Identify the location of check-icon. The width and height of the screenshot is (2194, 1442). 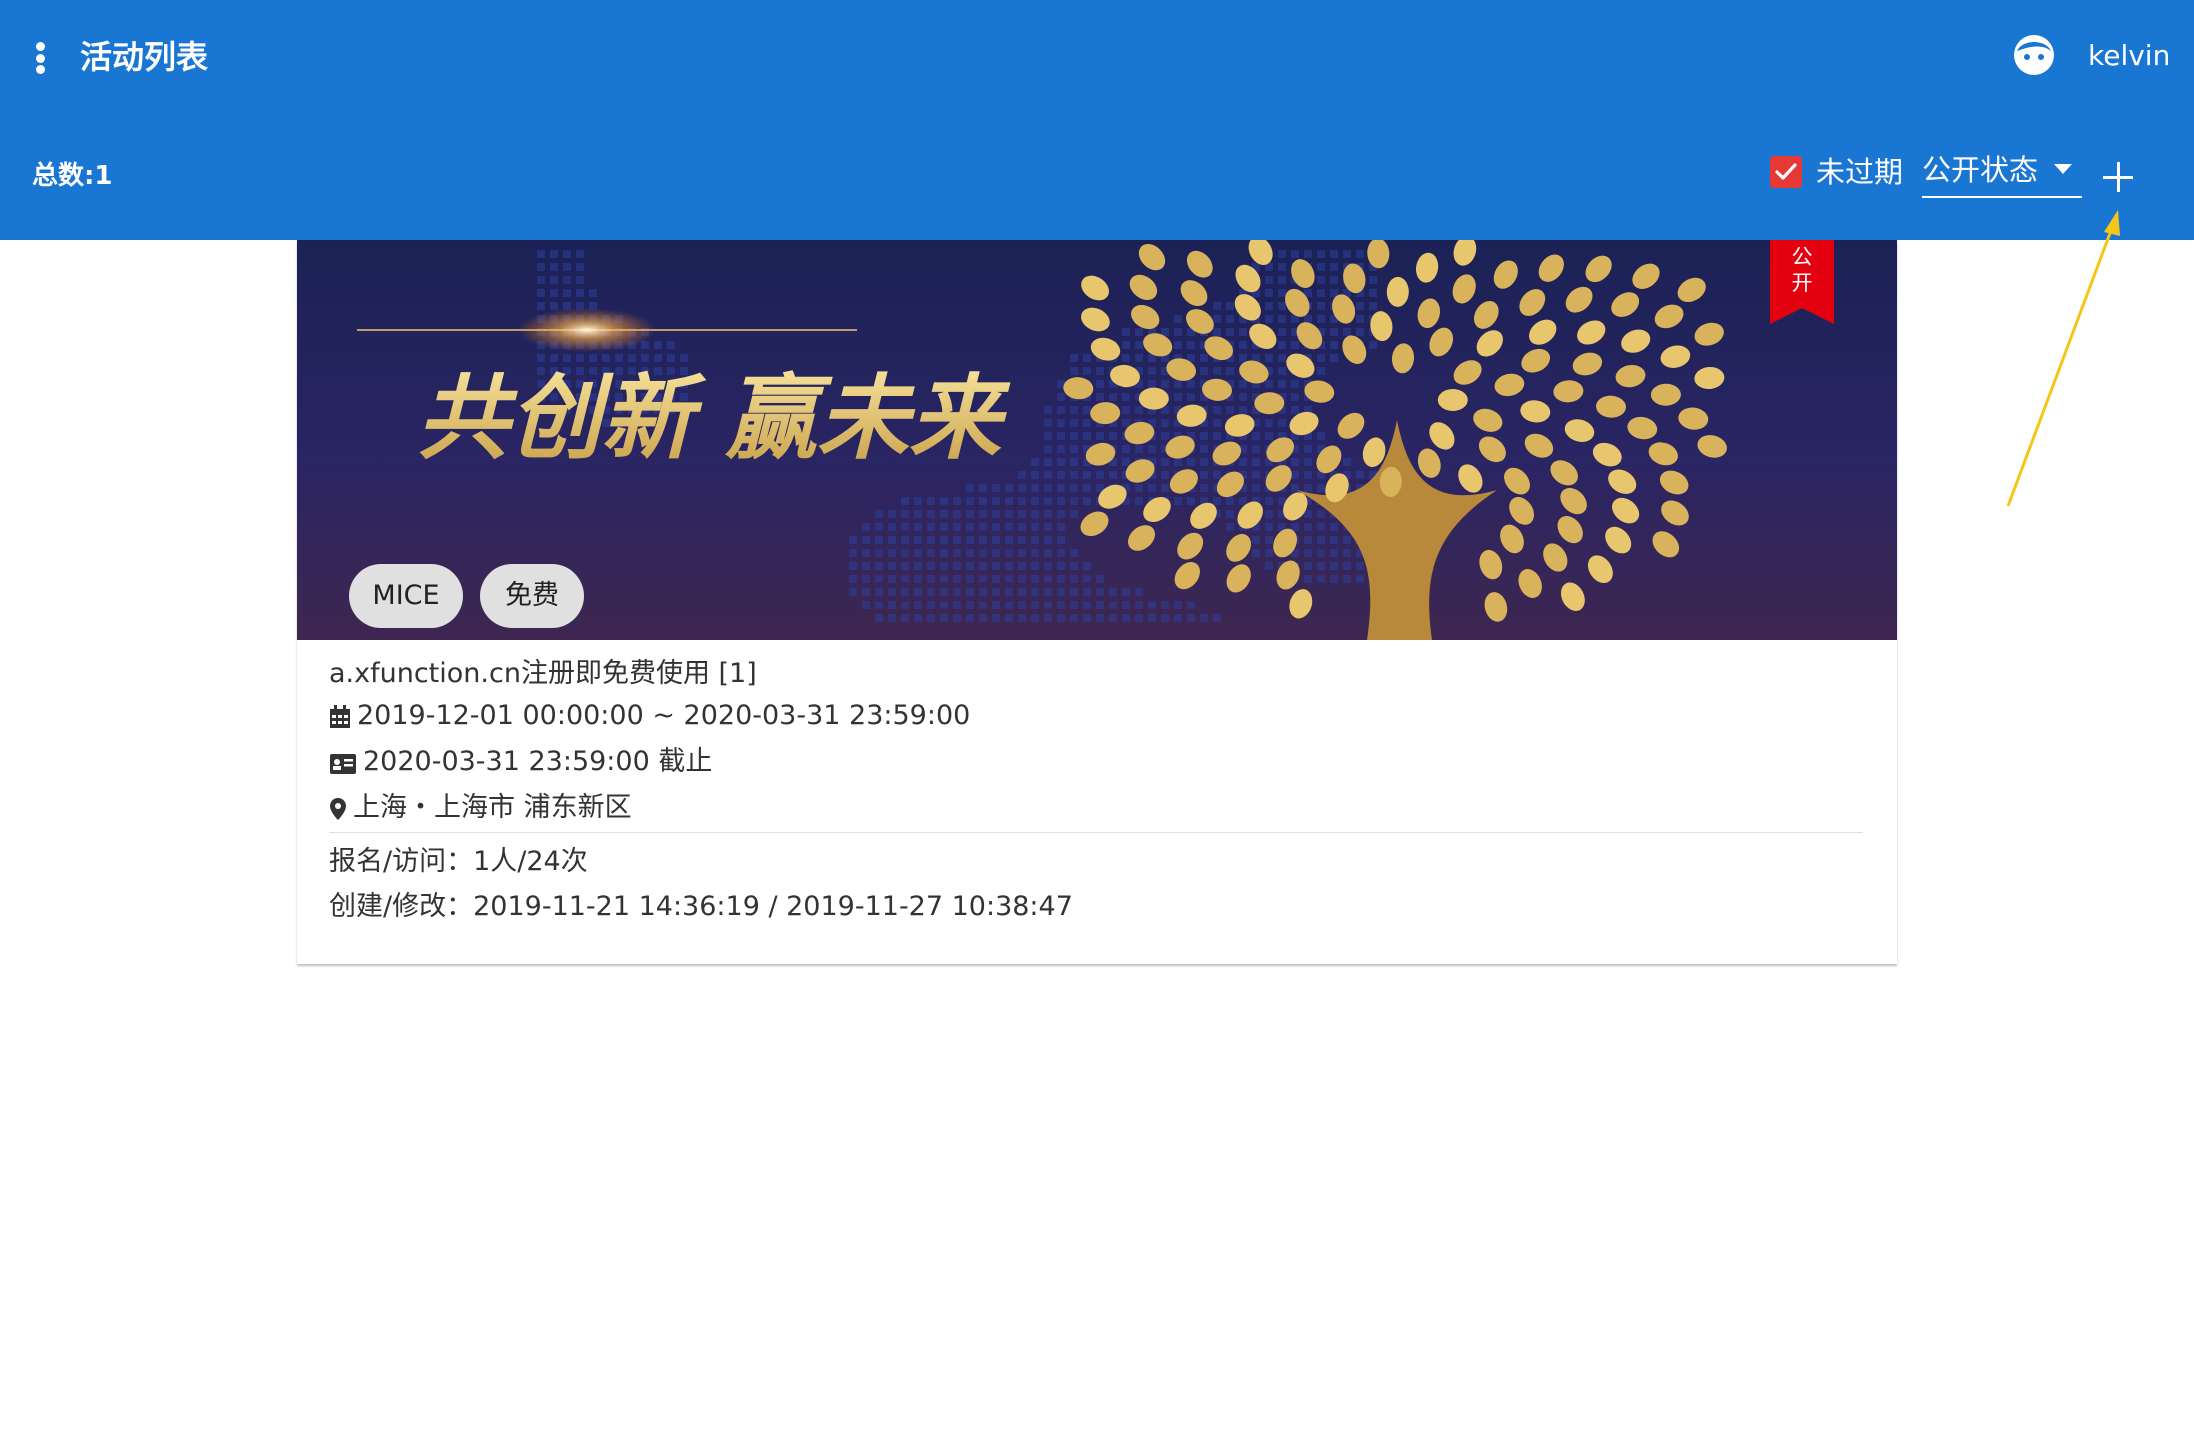
(1786, 171).